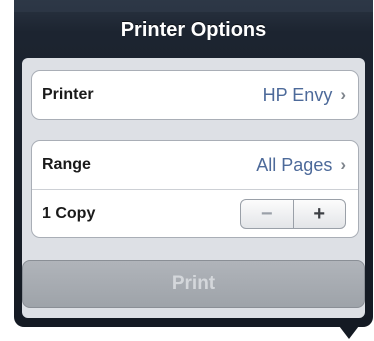 Image resolution: width=374 pixels, height=341 pixels. I want to click on printer-group: Printer HP Envy ›, so click(195, 95).